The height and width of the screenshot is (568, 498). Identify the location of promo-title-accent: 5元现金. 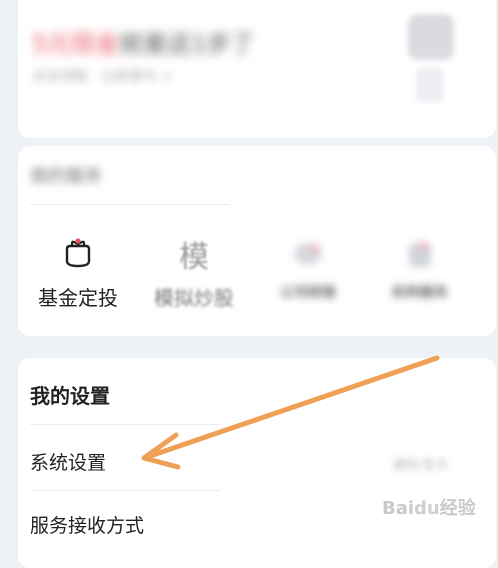
(76, 44).